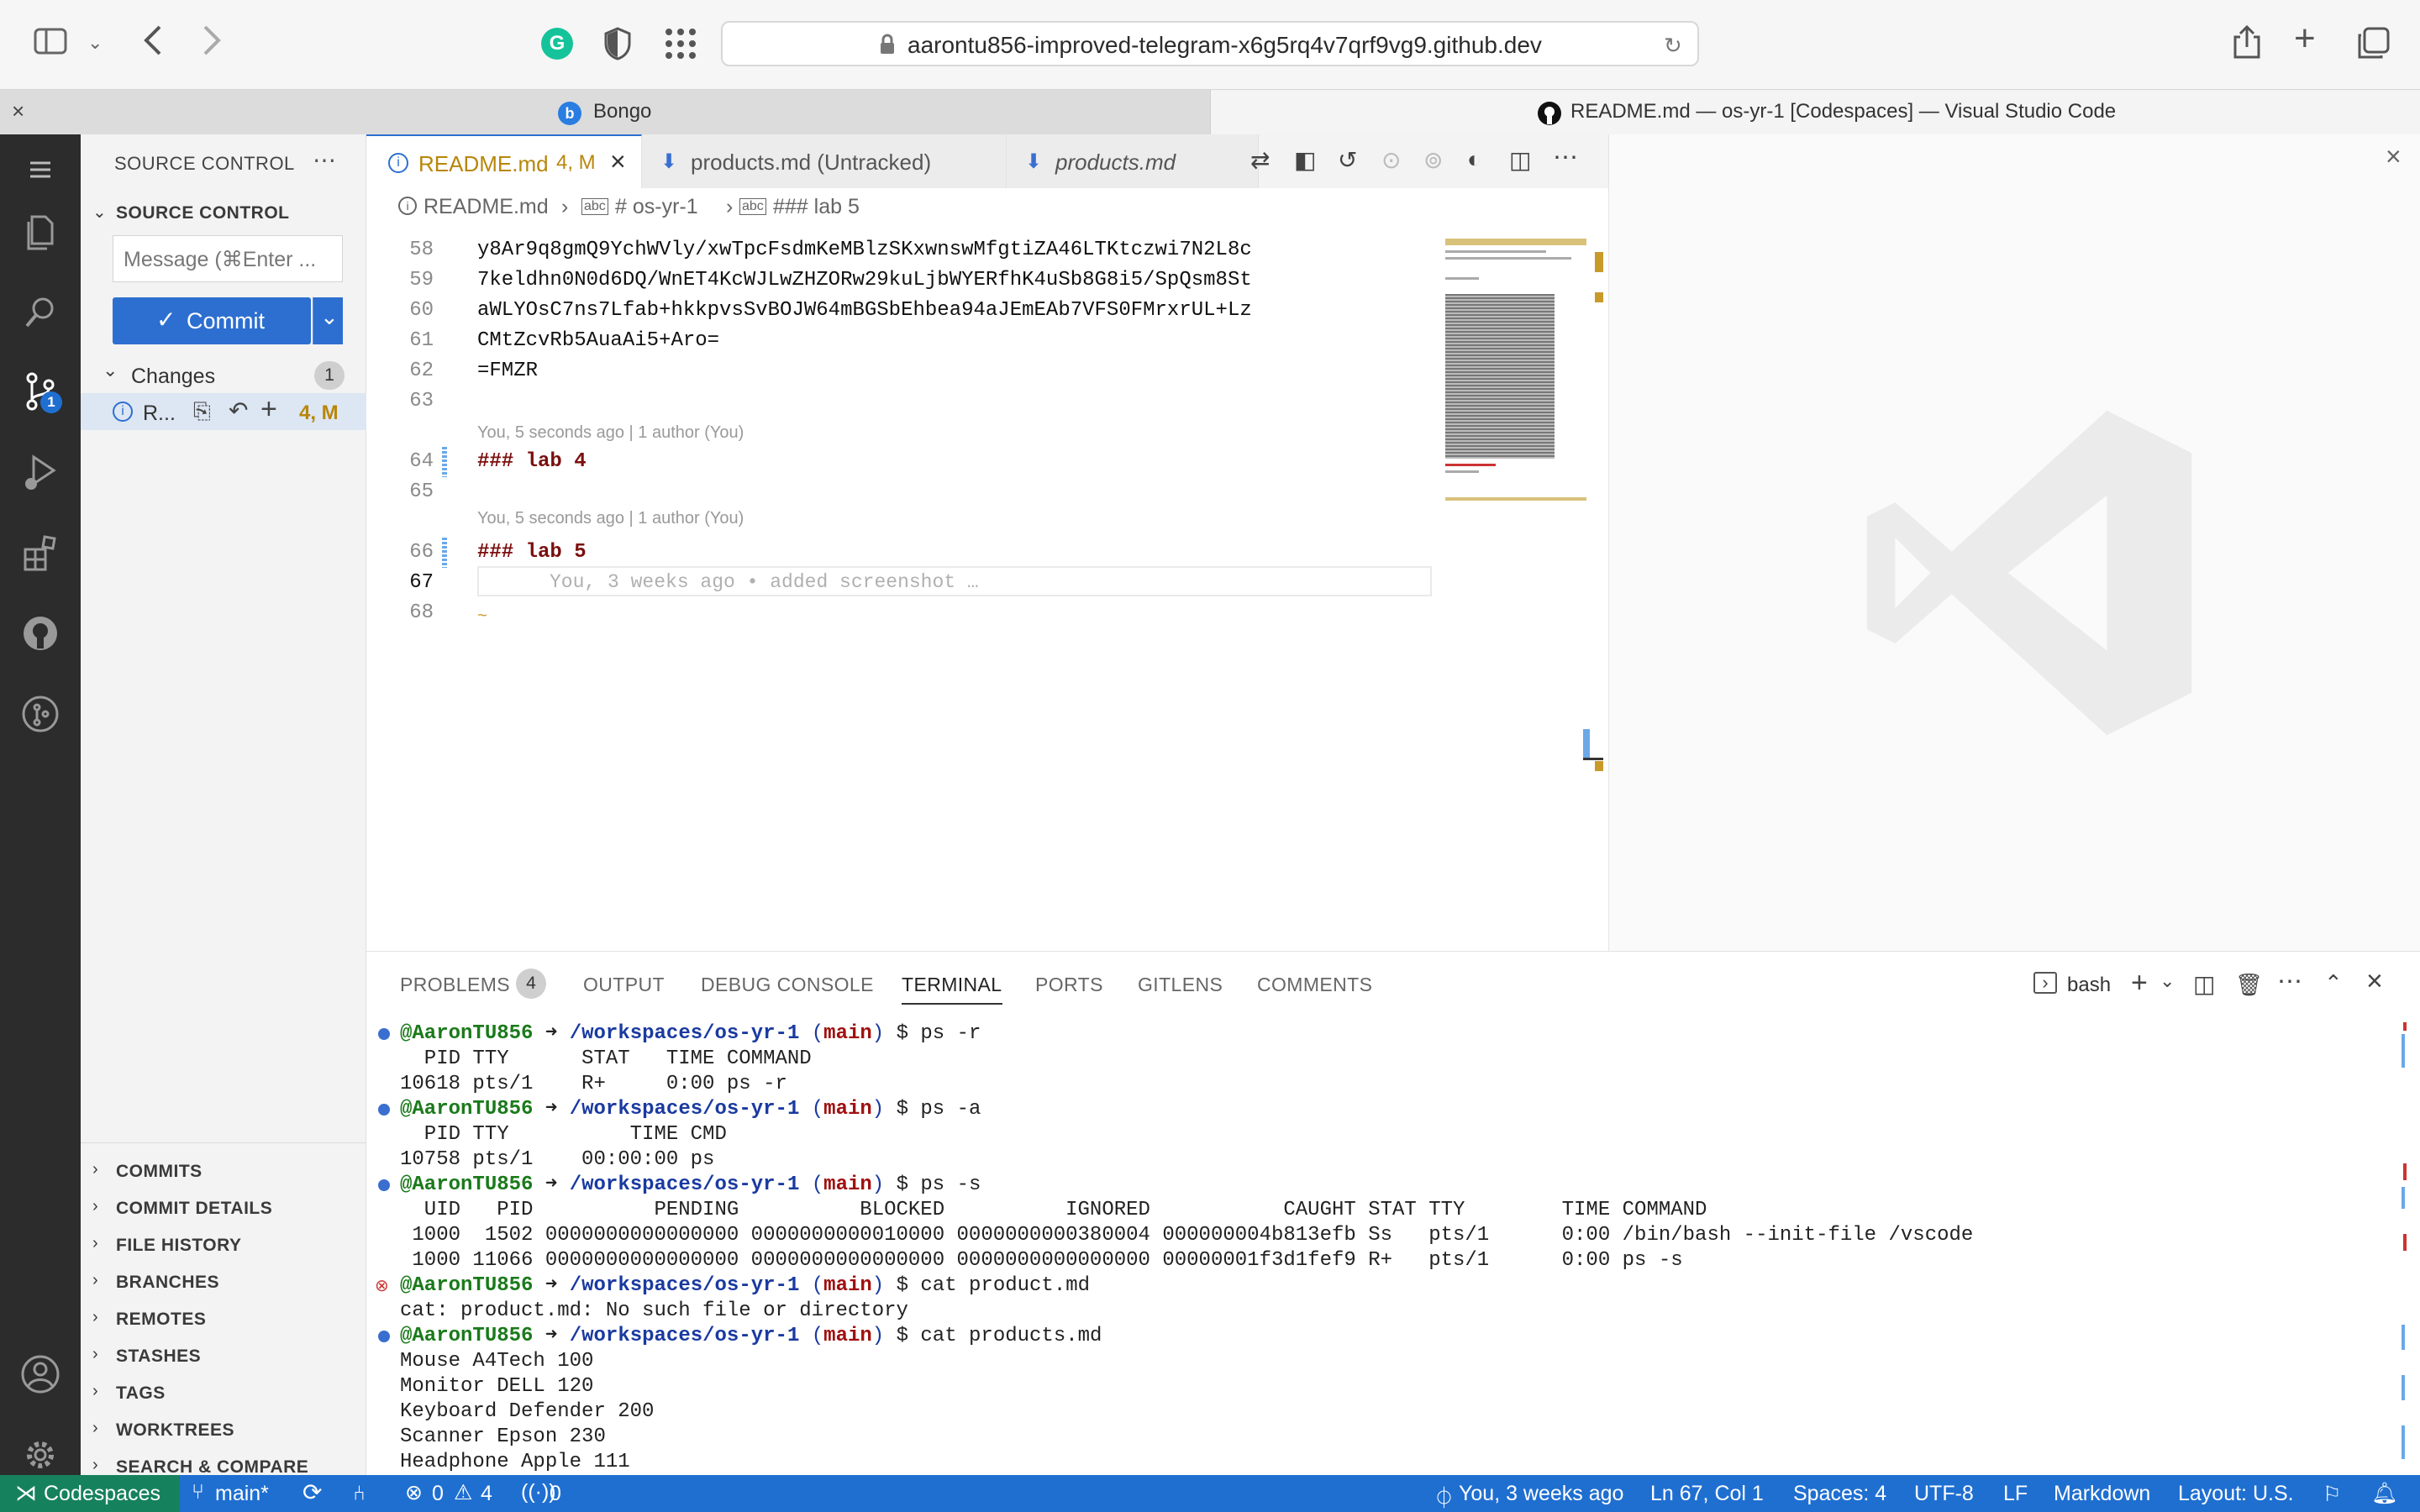 Image resolution: width=2420 pixels, height=1512 pixels. I want to click on changes-header: ⌄ Changes 1, so click(224, 374).